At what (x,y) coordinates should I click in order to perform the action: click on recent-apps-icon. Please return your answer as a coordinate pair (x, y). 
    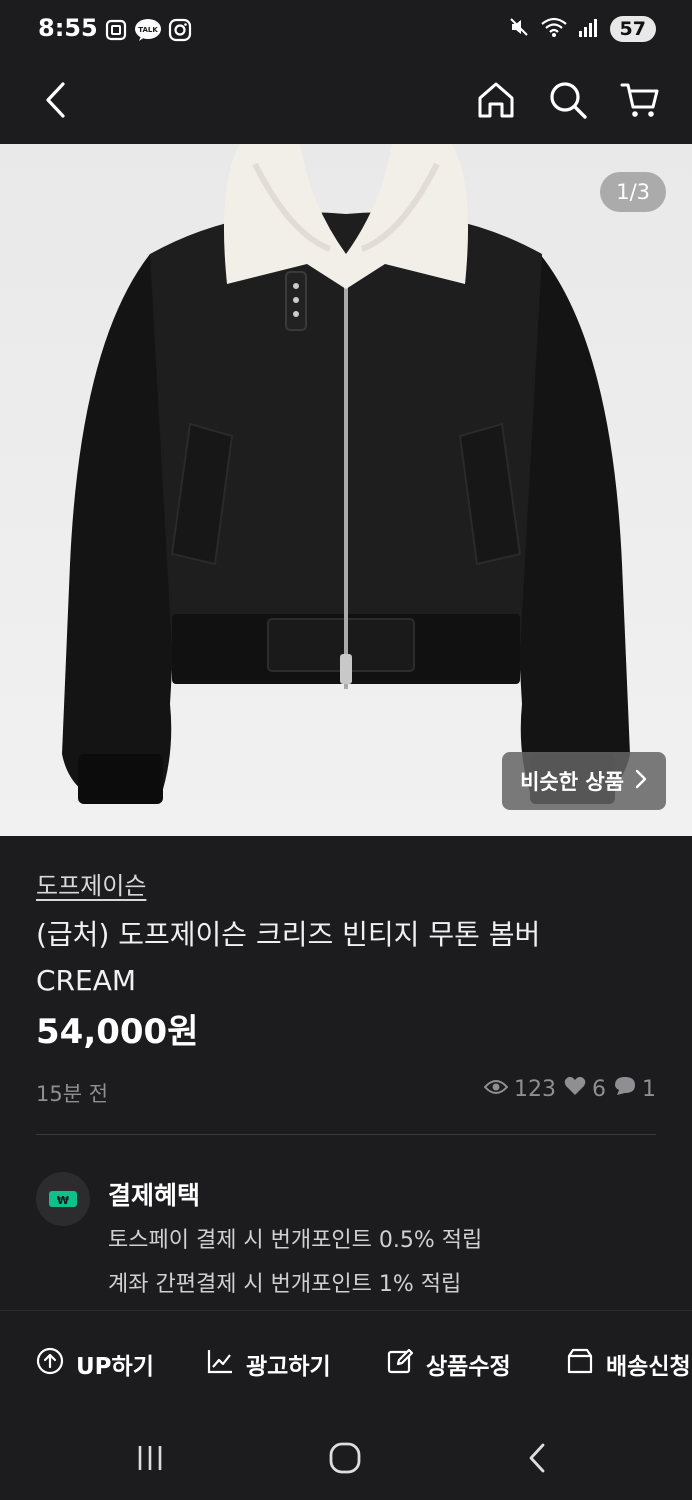
    Looking at the image, I should click on (150, 1458).